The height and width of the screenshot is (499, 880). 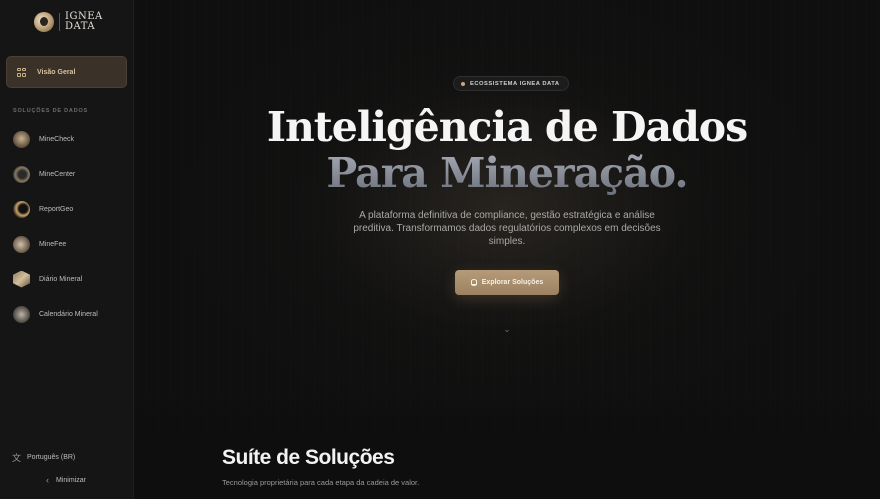 I want to click on sidebar-item-label: Visão Geral, so click(x=56, y=72).